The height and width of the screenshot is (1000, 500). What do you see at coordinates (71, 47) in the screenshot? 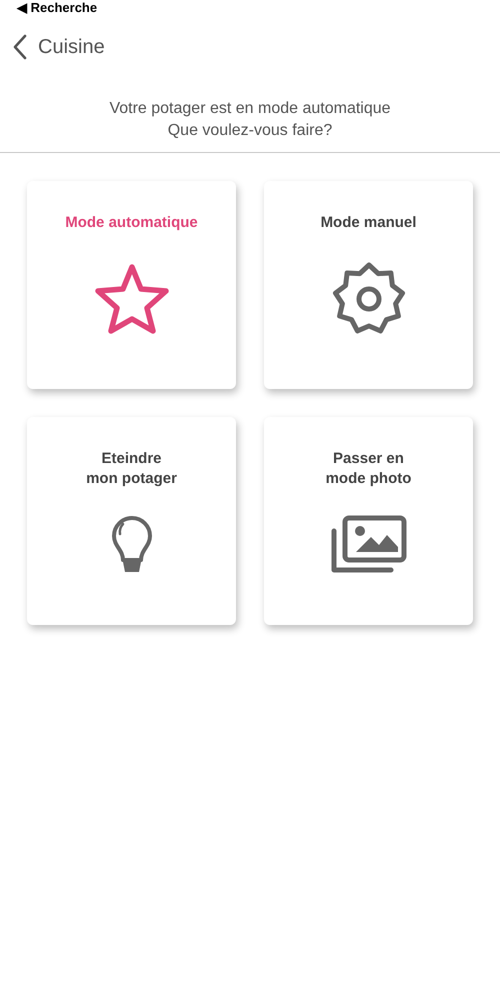
I see `nav-title: Cuisine` at bounding box center [71, 47].